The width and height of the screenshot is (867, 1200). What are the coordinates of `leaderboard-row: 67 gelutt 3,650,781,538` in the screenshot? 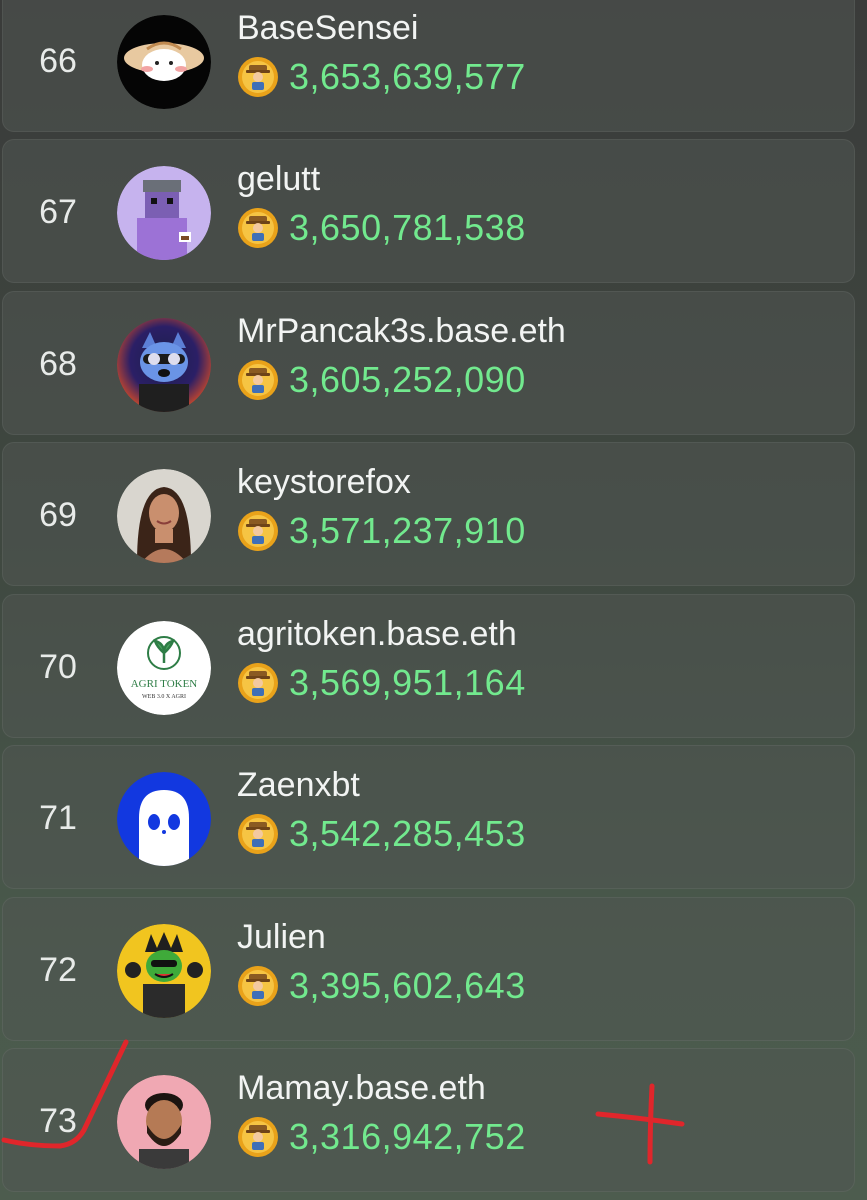 It's located at (428, 211).